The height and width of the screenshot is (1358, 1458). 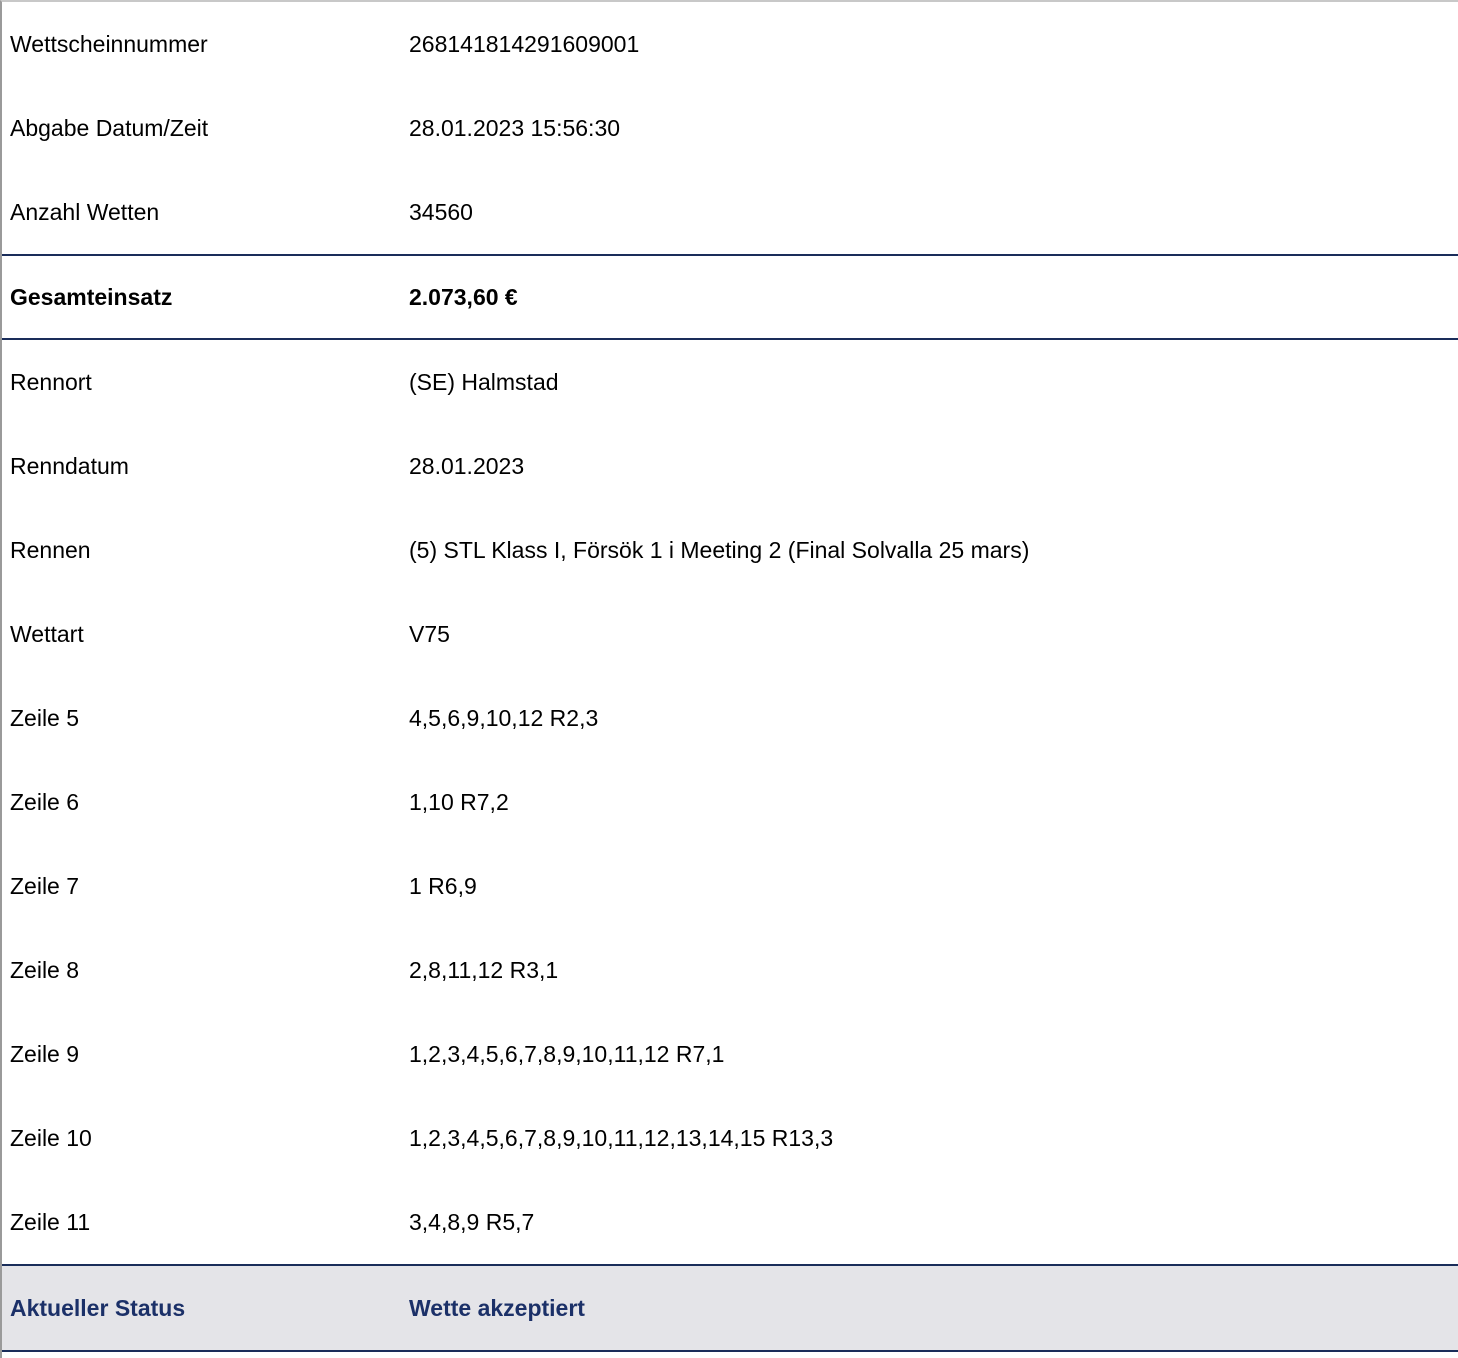 I want to click on bet-count-label: Anzahl Wetten, so click(x=85, y=211).